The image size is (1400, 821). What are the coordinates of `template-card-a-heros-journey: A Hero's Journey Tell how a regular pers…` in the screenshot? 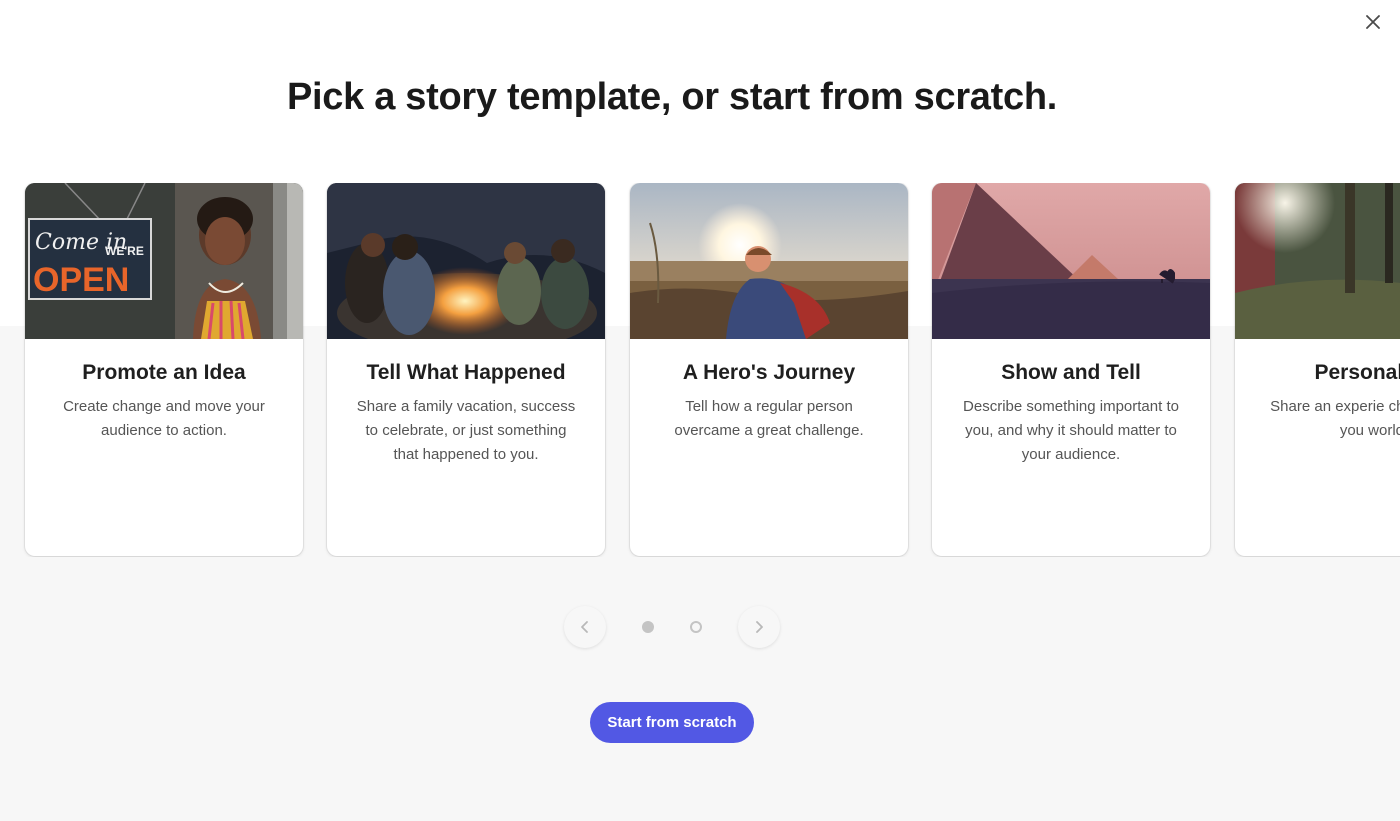 It's located at (769, 369).